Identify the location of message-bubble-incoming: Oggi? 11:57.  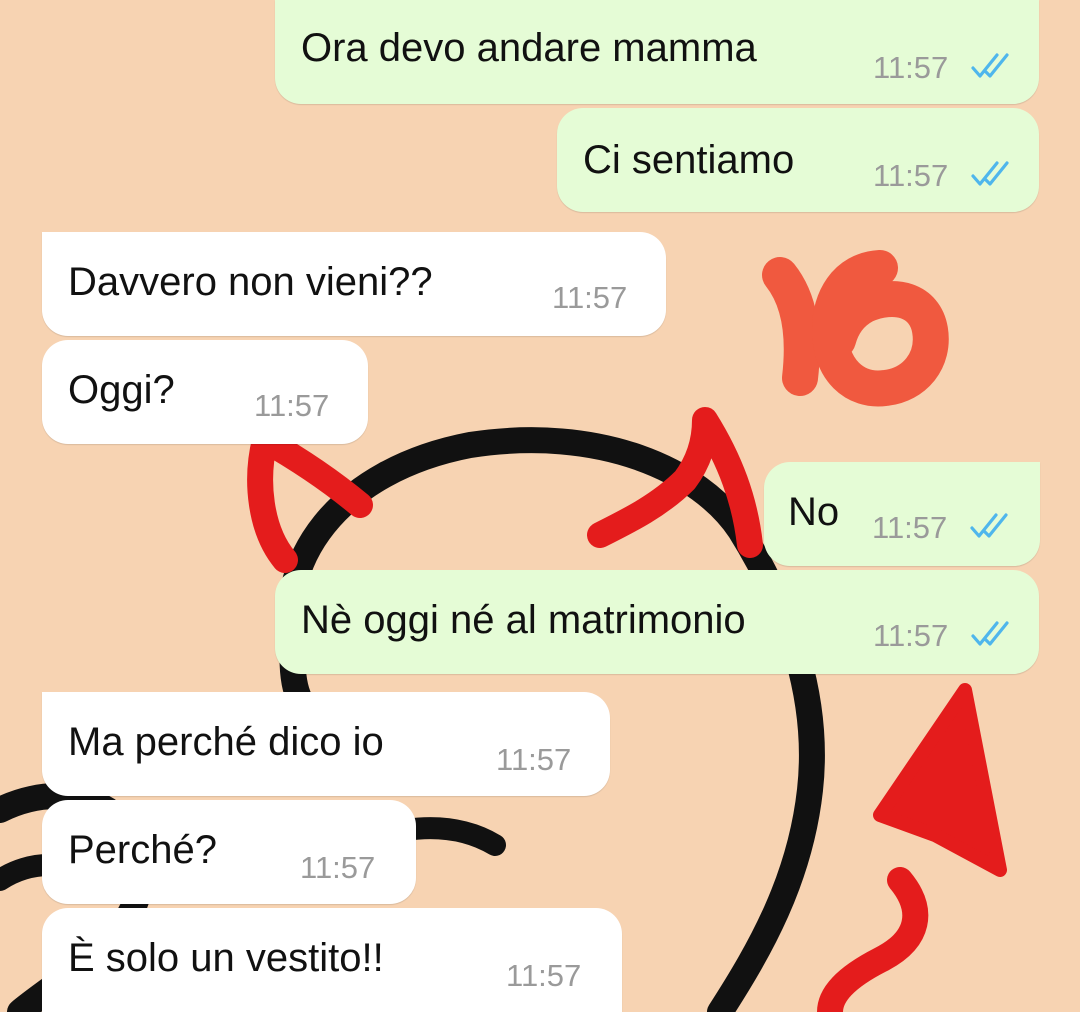
(205, 392).